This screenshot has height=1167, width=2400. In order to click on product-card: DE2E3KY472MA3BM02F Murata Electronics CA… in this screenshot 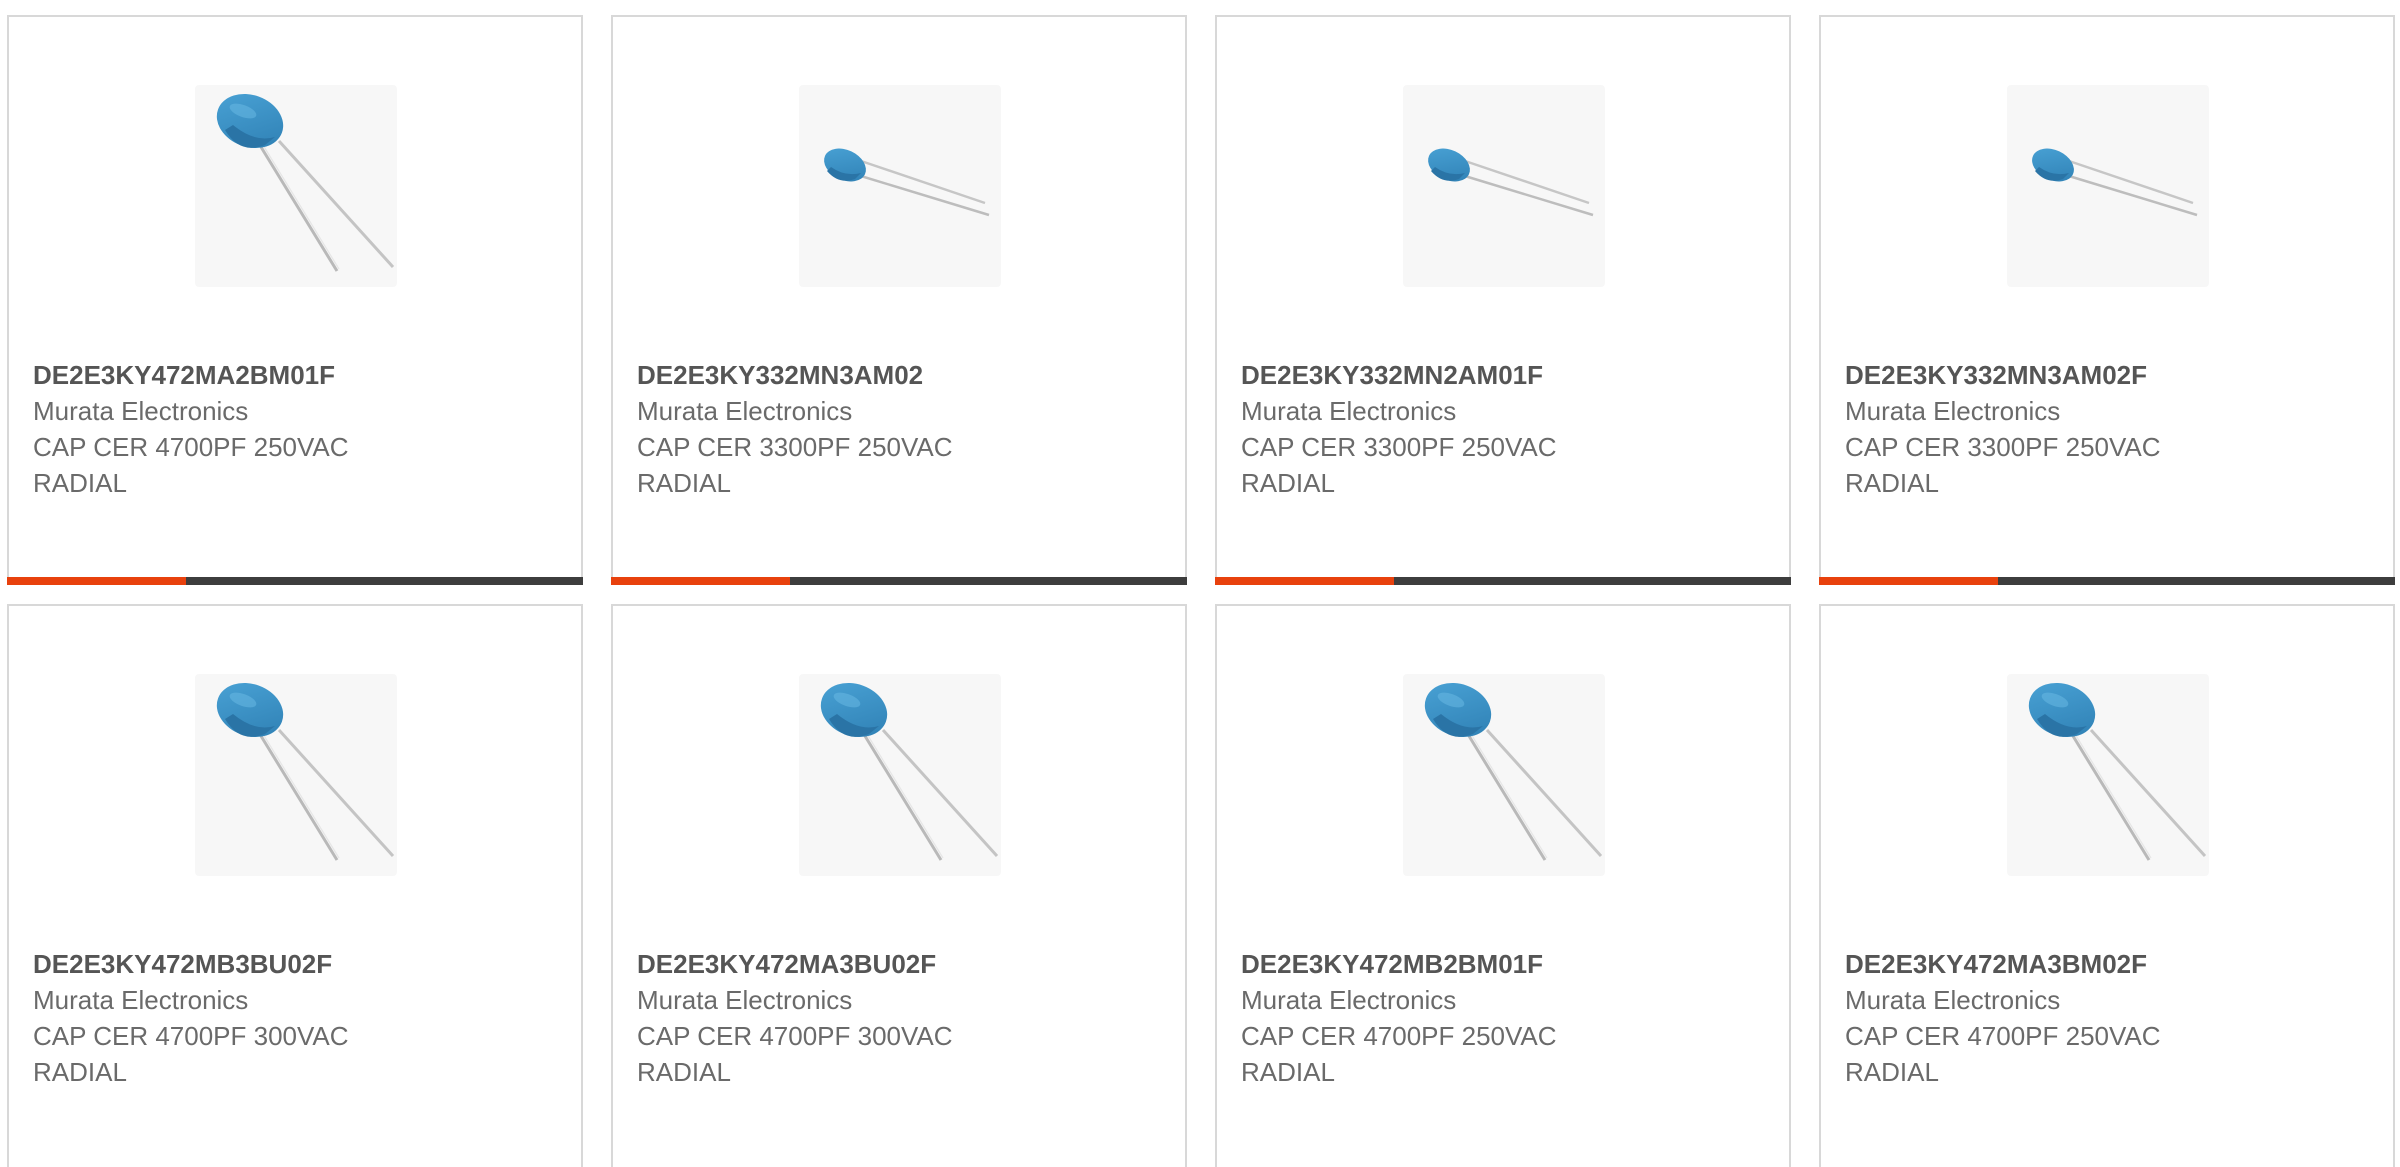, I will do `click(2107, 885)`.